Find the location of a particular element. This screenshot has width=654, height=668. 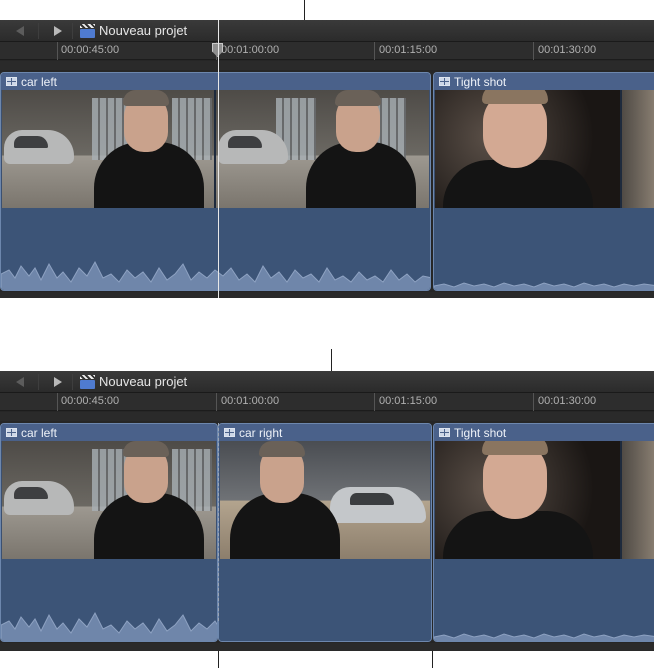

clip-car-right: car right is located at coordinates (325, 532).